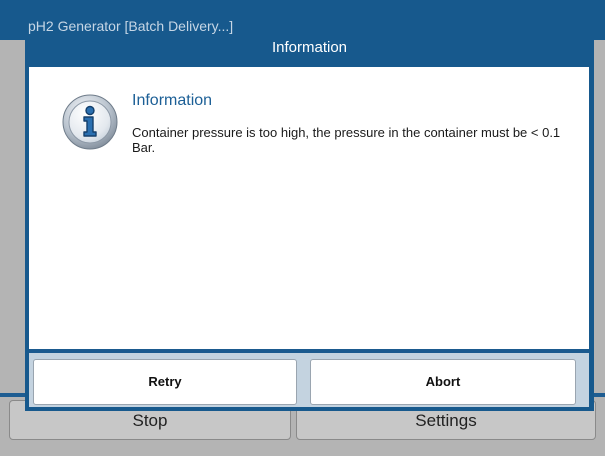 This screenshot has height=456, width=605. What do you see at coordinates (309, 351) in the screenshot?
I see `dialog-footer-divider` at bounding box center [309, 351].